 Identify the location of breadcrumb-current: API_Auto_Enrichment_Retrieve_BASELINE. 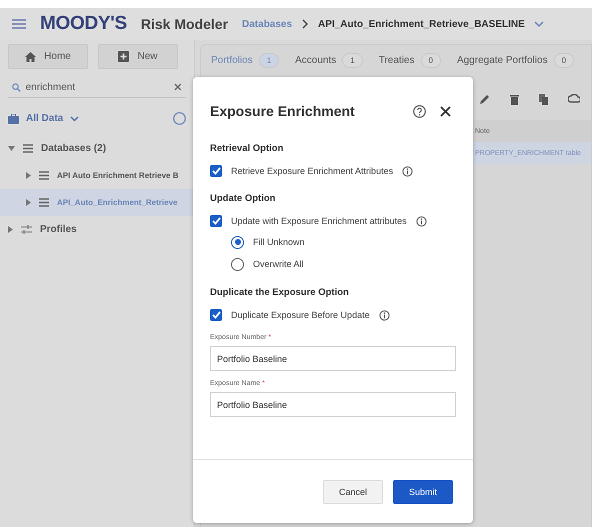
(421, 24).